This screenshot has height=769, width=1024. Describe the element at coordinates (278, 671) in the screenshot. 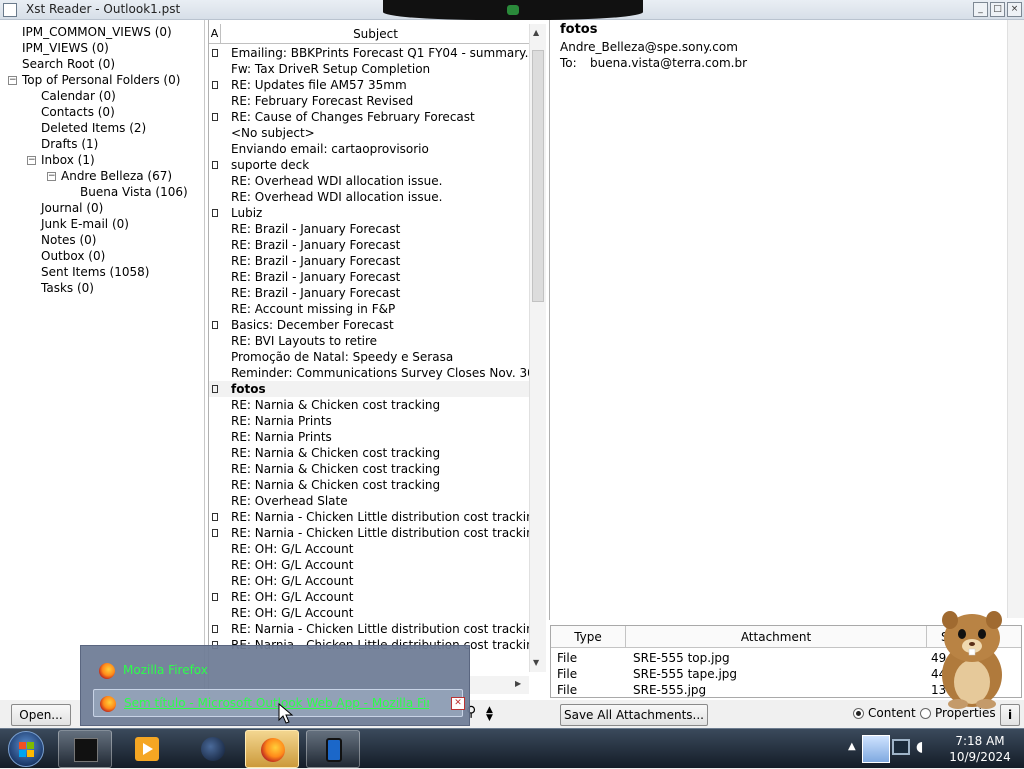

I see `popup-item-firefox: Mozilla Firefox` at that location.